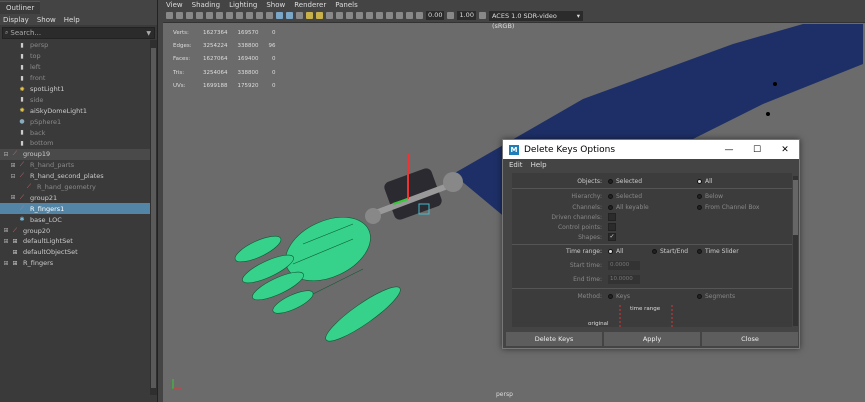 The image size is (865, 402). What do you see at coordinates (670, 251) in the screenshot?
I see `time-range-start-end-radio: Start/End` at bounding box center [670, 251].